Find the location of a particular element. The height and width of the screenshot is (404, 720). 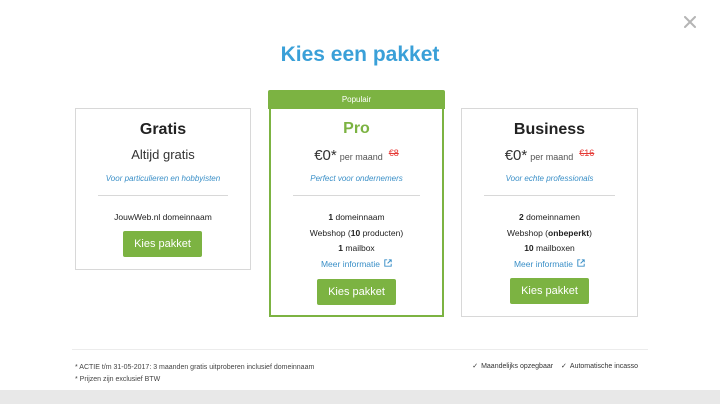

plan-tagline: Voor echte professionals is located at coordinates (549, 178).